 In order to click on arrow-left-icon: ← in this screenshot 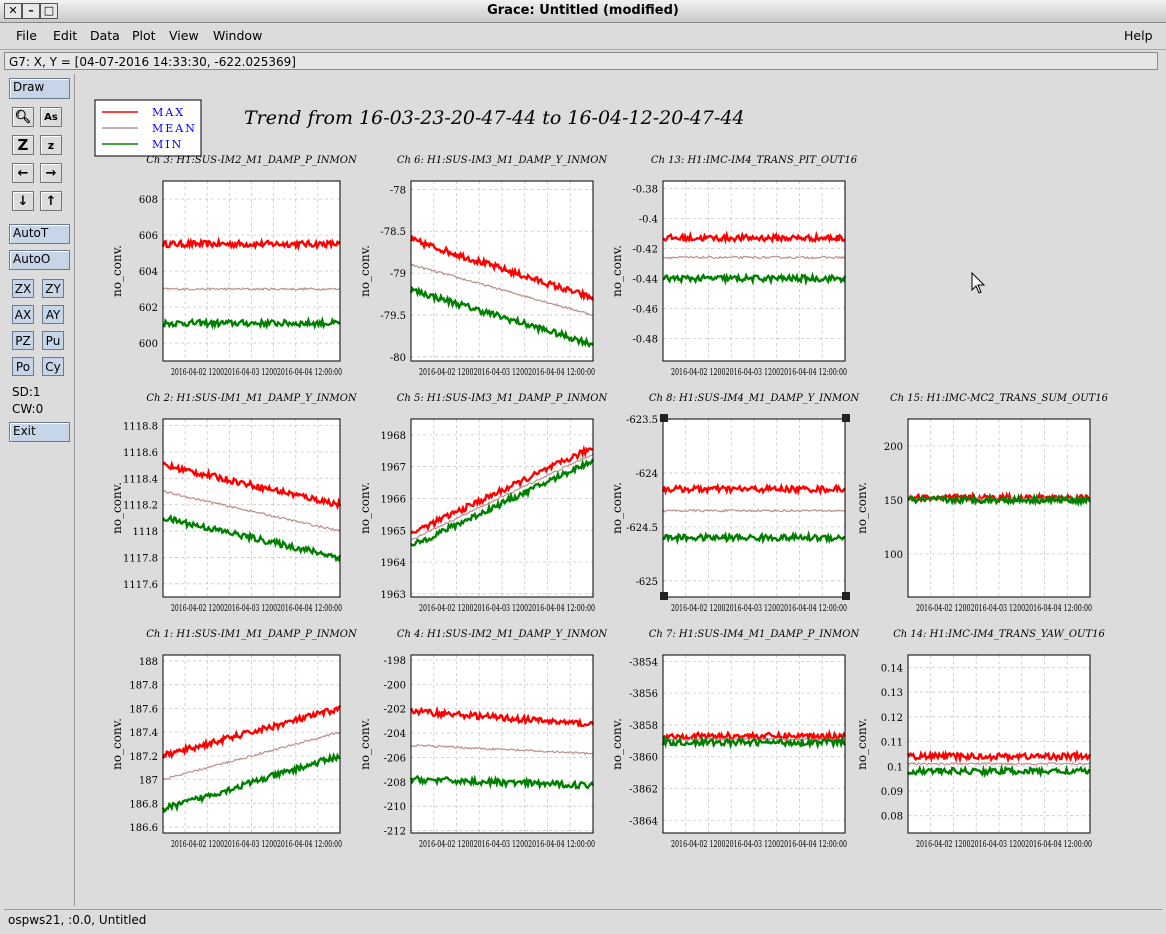, I will do `click(23, 173)`.